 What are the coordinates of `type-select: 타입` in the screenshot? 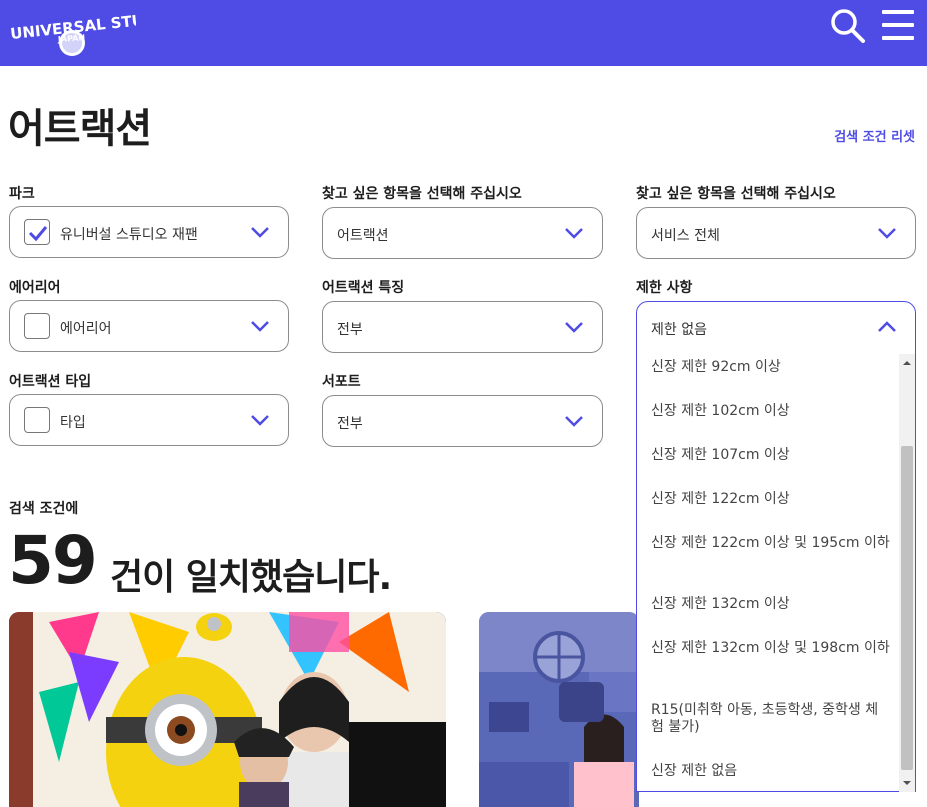 It's located at (149, 420).